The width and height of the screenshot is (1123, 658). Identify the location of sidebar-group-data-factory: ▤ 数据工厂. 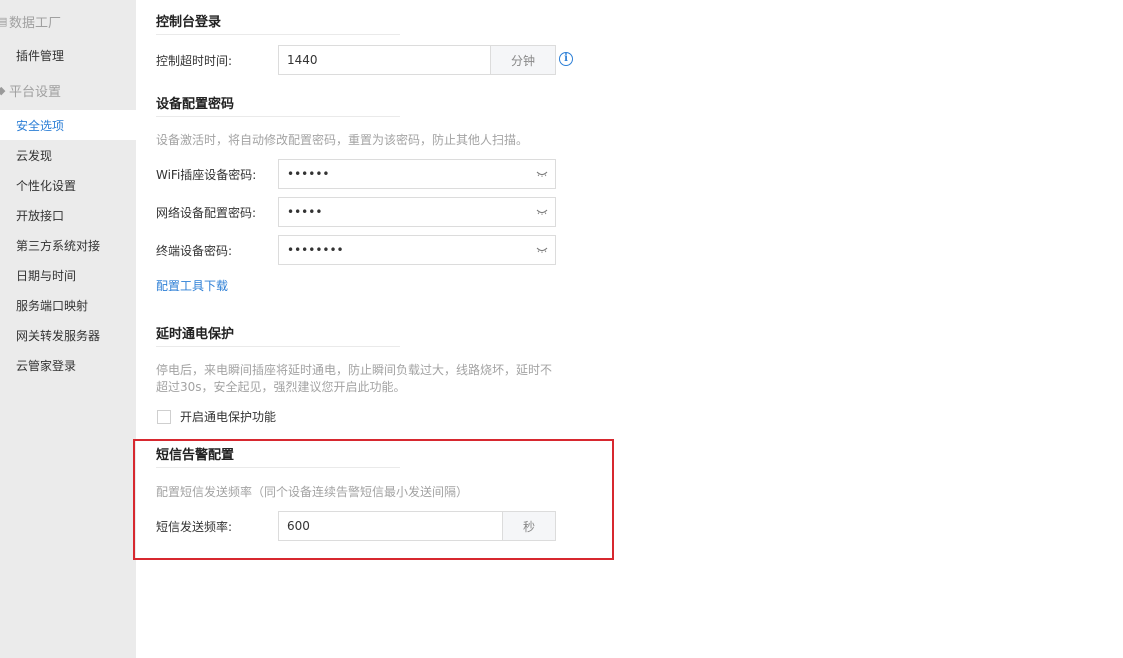
(68, 21).